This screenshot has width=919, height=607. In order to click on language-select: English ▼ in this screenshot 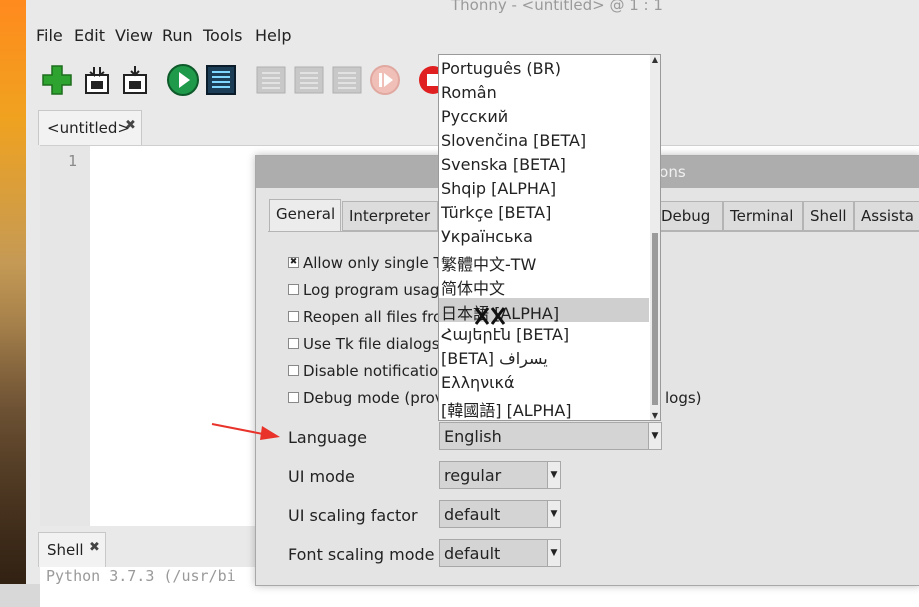, I will do `click(550, 436)`.